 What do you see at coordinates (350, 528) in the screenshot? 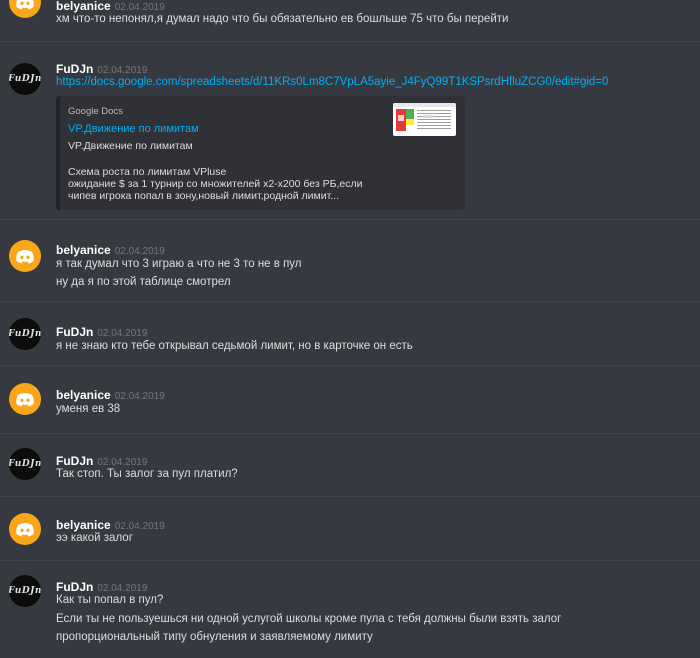
I see `message-group: belyanice 02.04.2019 ээ какой залог` at bounding box center [350, 528].